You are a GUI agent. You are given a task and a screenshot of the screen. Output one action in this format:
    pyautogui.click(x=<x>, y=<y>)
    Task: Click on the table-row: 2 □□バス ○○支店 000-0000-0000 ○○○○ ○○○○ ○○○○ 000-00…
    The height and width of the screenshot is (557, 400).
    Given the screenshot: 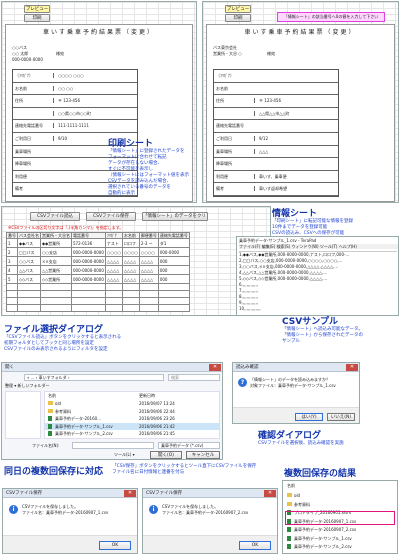 What is the action you would take?
    pyautogui.click(x=98, y=252)
    